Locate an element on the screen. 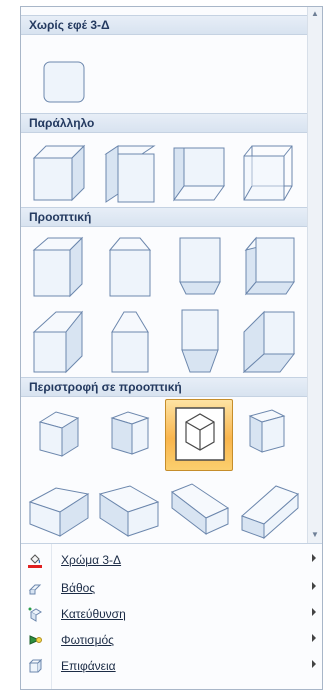 This screenshot has height=694, width=327. section-header-no-3d: Χωρίς εφέ 3-Δ is located at coordinates (164, 25).